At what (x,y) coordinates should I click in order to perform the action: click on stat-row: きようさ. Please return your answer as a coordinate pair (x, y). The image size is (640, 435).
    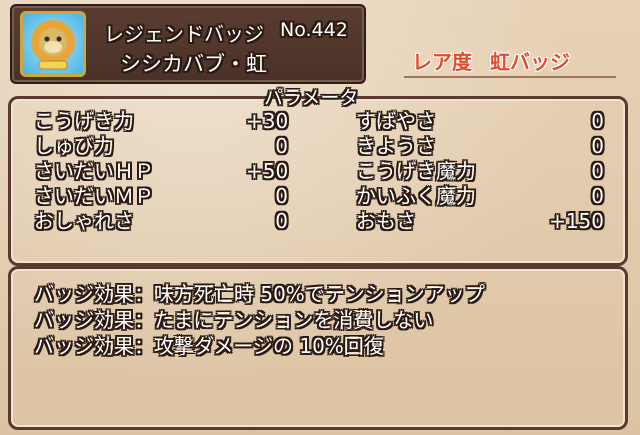
    Looking at the image, I should click on (396, 146).